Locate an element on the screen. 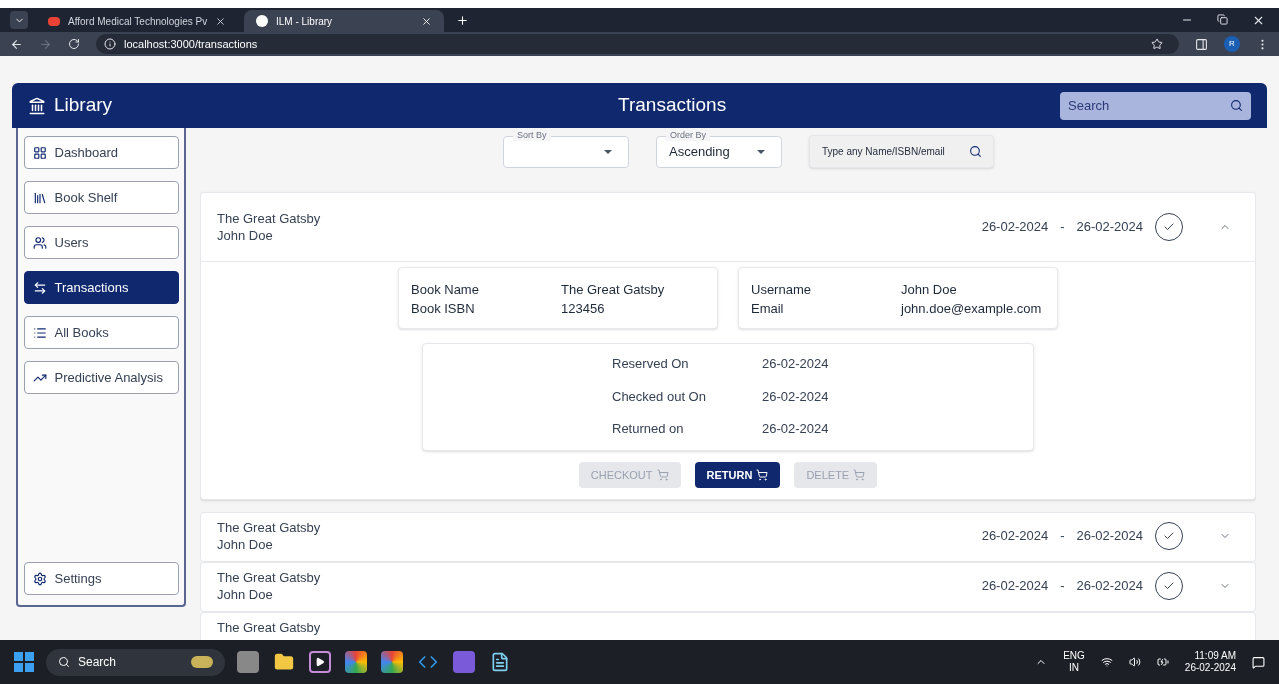 The width and height of the screenshot is (1279, 684). profile-avatar: R is located at coordinates (1232, 44).